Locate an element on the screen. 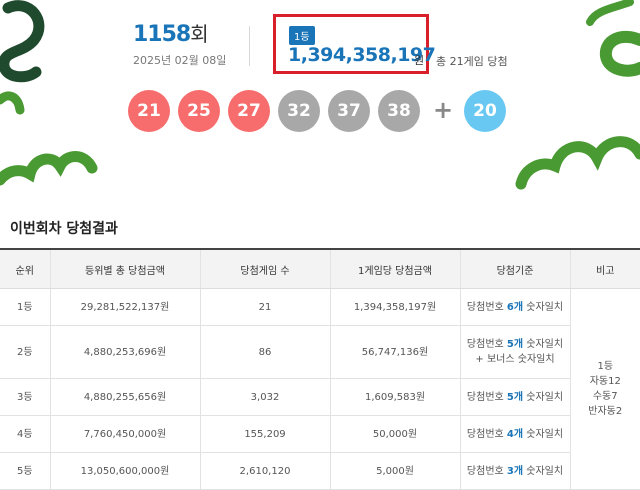 The image size is (640, 490). table-header-row: 순위 등위별 총 당첨금액 당첨게임 수 1게임당 당첨금액 당첨기준 비고 is located at coordinates (320, 269).